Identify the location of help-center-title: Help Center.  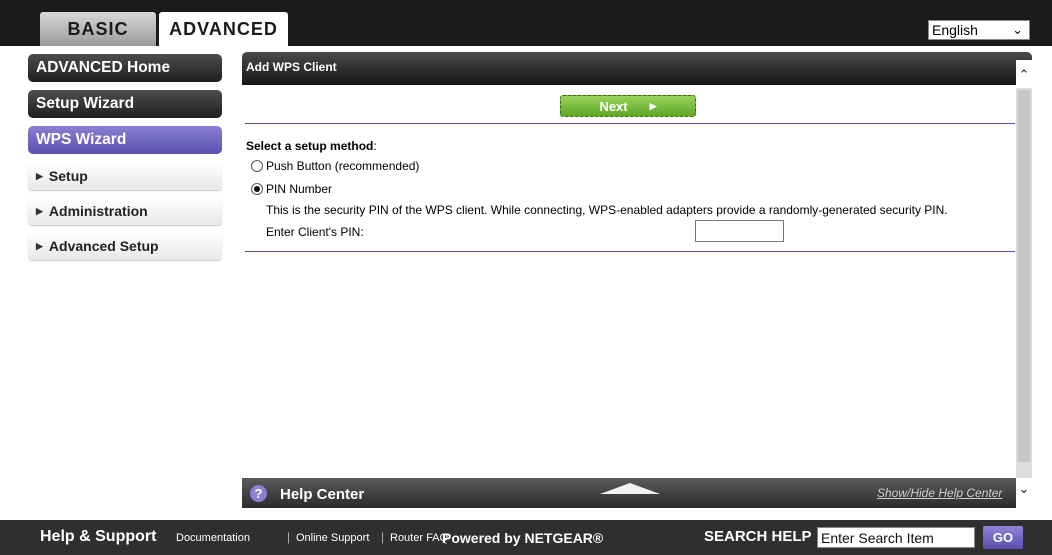
(322, 494).